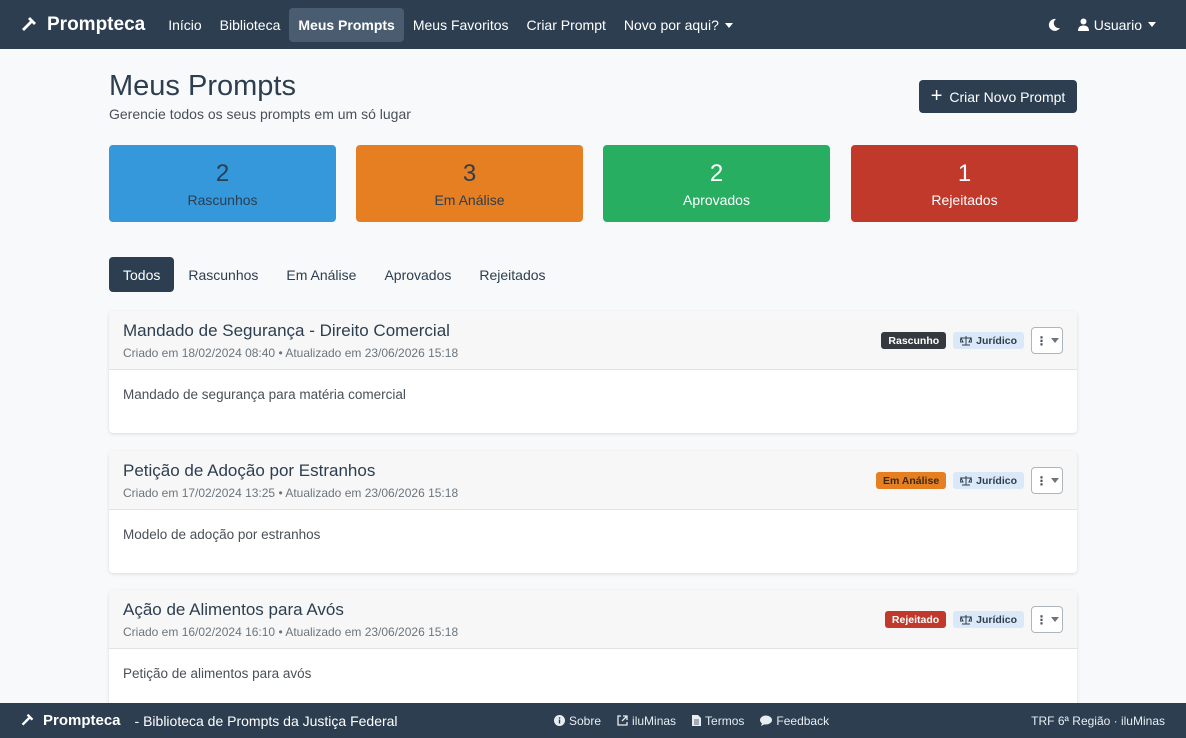 This screenshot has height=738, width=1186. What do you see at coordinates (469, 173) in the screenshot?
I see `stat-value: 3` at bounding box center [469, 173].